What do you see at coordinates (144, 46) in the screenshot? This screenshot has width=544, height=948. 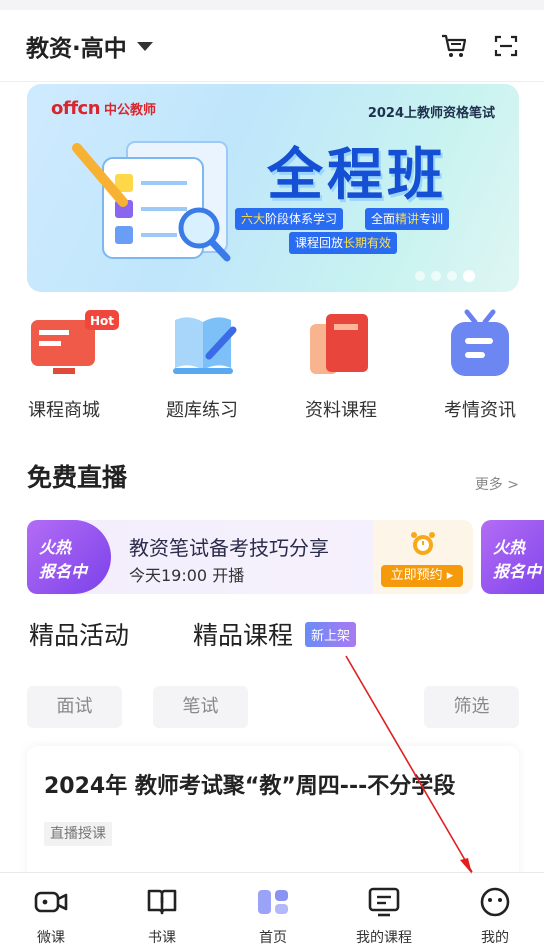 I see `chevron-down-icon` at bounding box center [144, 46].